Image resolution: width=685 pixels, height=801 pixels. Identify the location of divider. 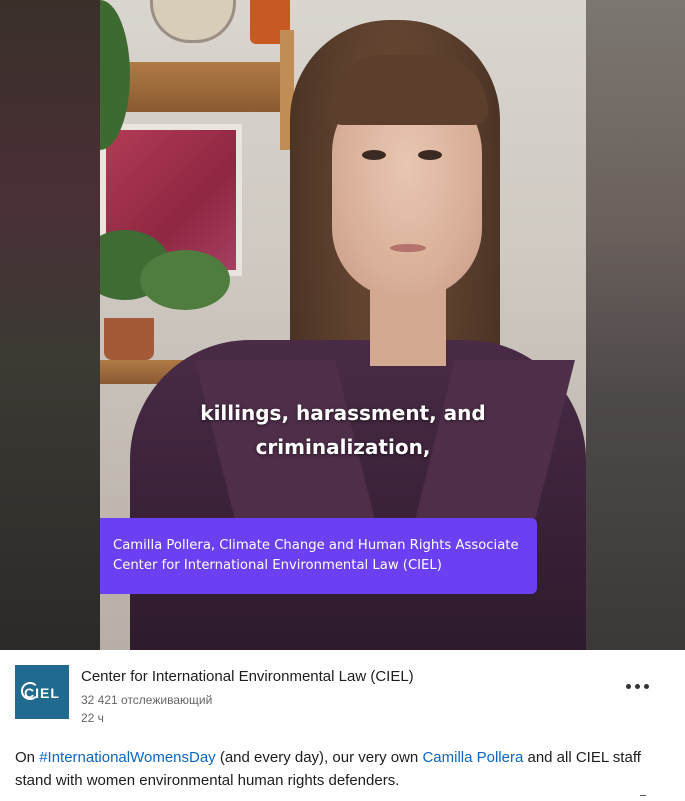
(643, 795).